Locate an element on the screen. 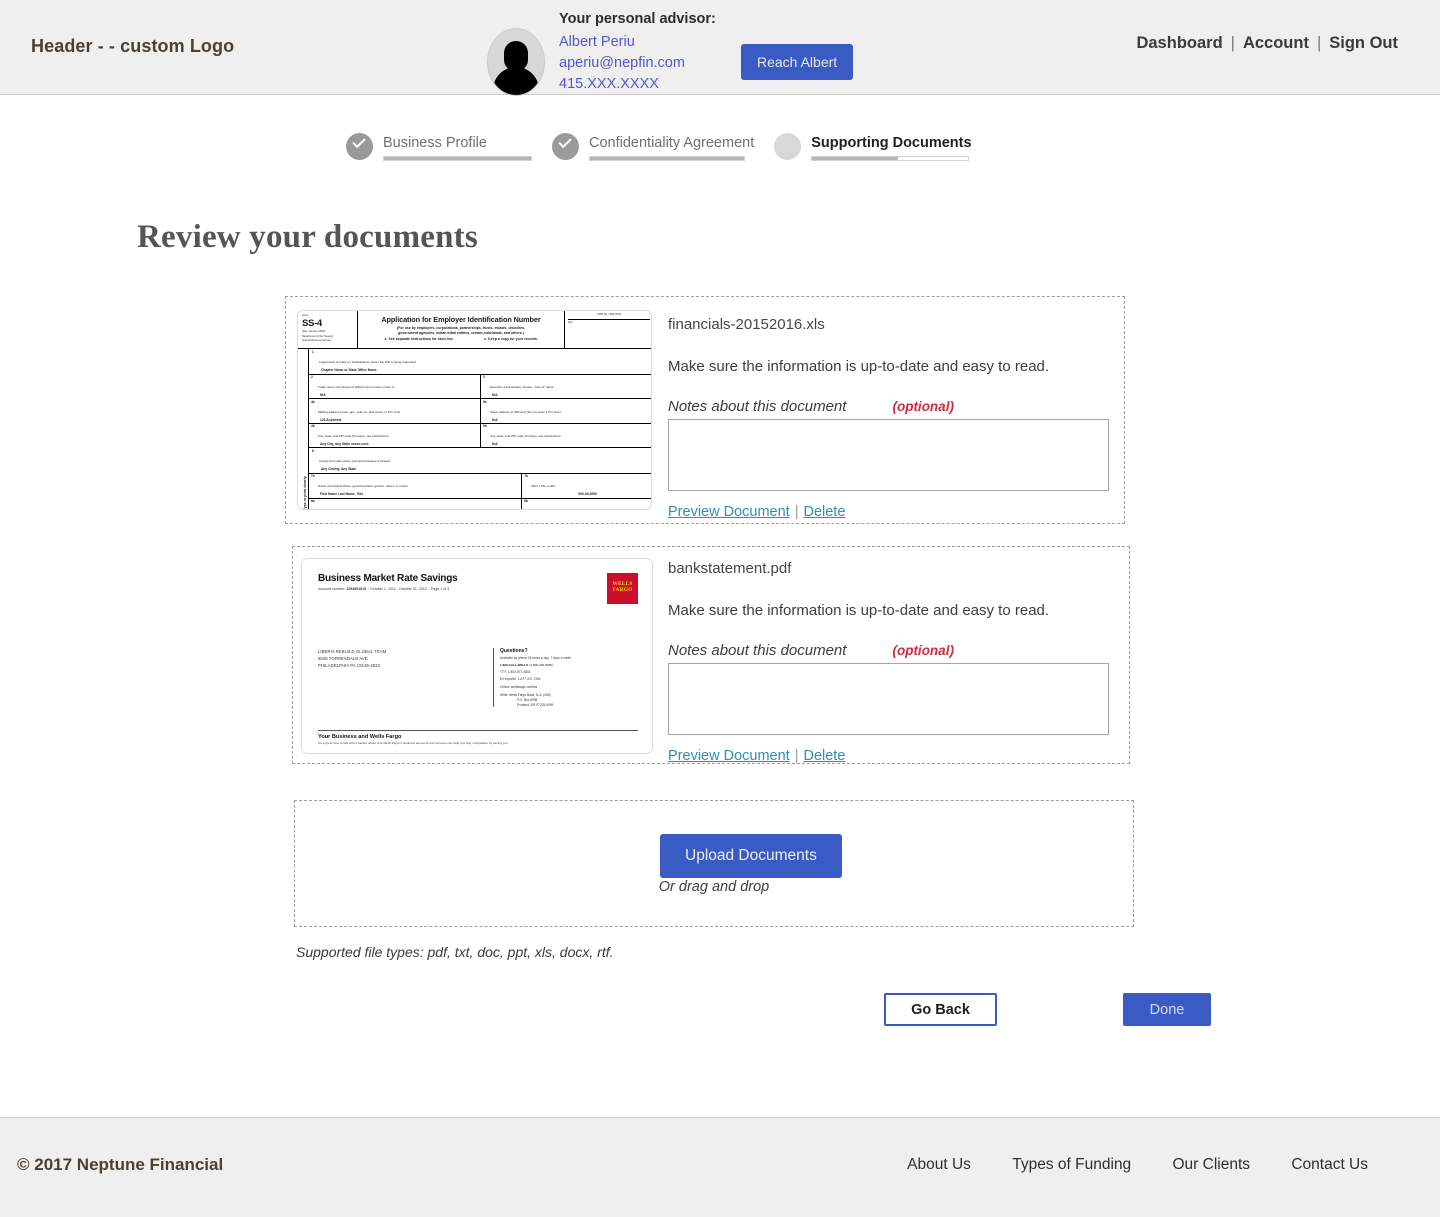 The height and width of the screenshot is (1217, 1440). user-avatar-icon is located at coordinates (516, 62).